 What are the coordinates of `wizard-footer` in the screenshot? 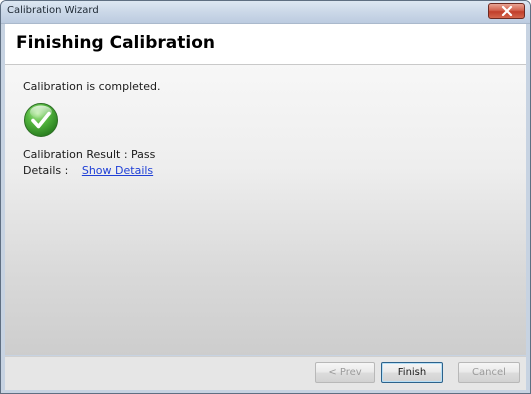 It's located at (265, 373).